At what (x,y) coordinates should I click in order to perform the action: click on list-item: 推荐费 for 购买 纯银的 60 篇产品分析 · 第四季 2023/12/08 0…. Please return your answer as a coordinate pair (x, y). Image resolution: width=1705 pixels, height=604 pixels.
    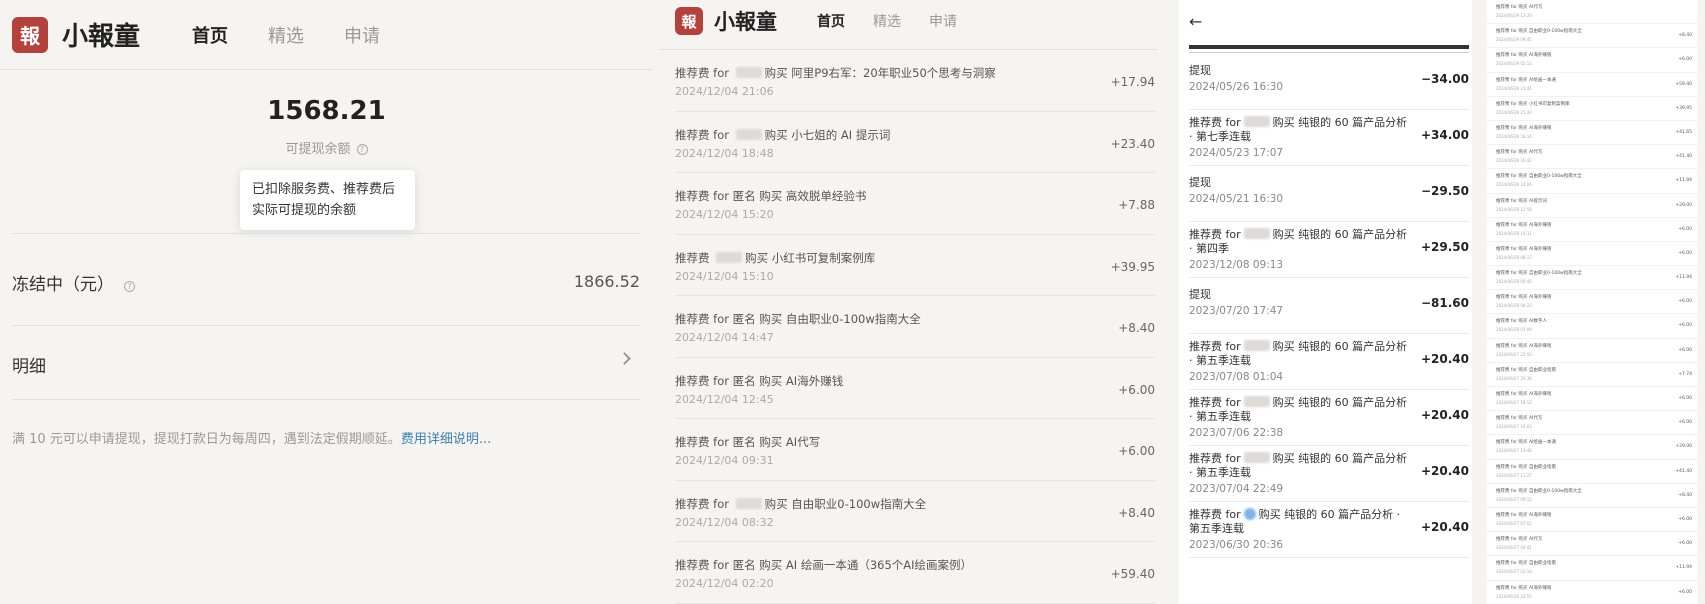
    Looking at the image, I should click on (1329, 250).